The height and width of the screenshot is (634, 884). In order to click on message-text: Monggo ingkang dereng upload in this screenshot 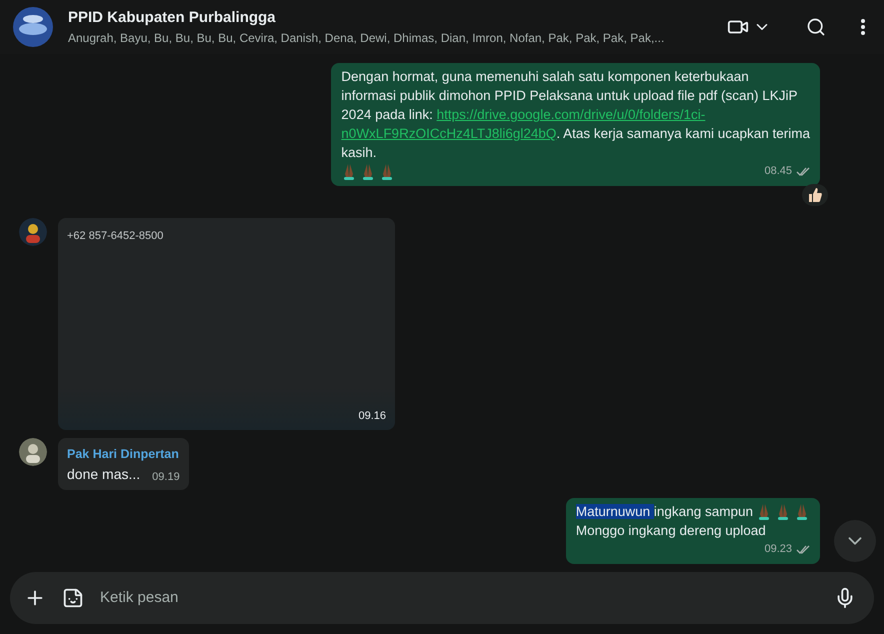, I will do `click(671, 531)`.